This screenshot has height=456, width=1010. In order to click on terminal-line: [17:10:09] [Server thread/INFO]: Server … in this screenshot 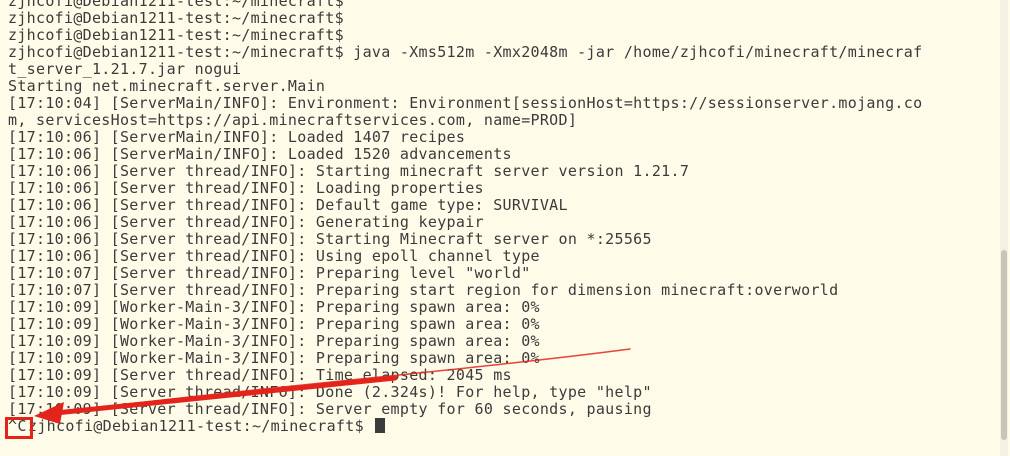, I will do `click(330, 409)`.